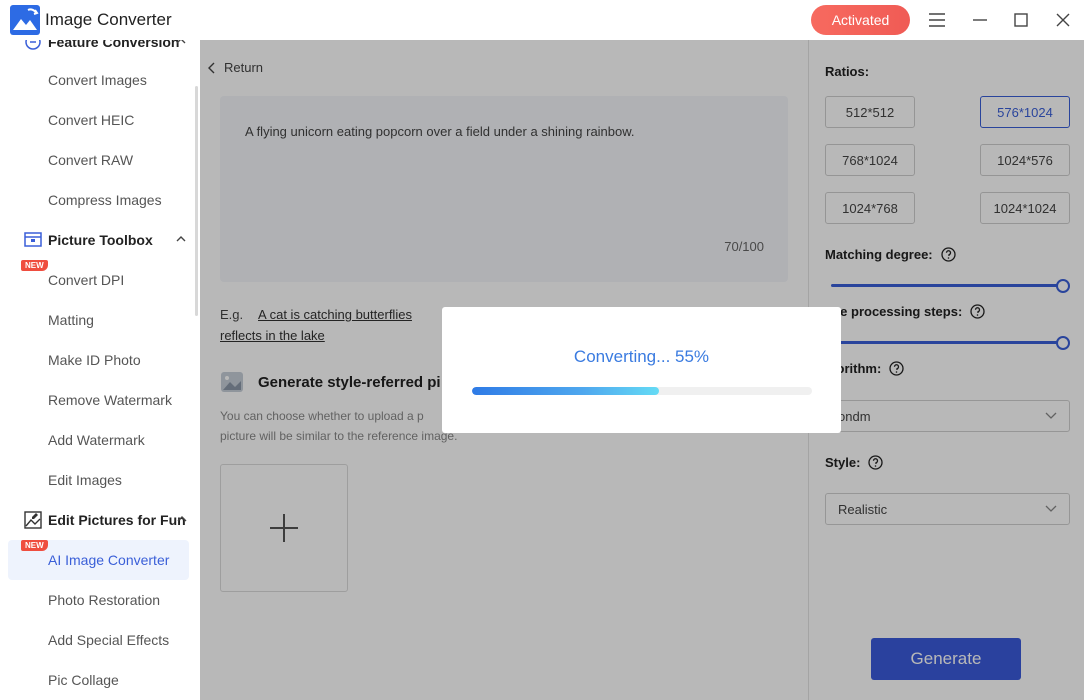  I want to click on group-feature-conversion: Feature Conversion, so click(105, 46).